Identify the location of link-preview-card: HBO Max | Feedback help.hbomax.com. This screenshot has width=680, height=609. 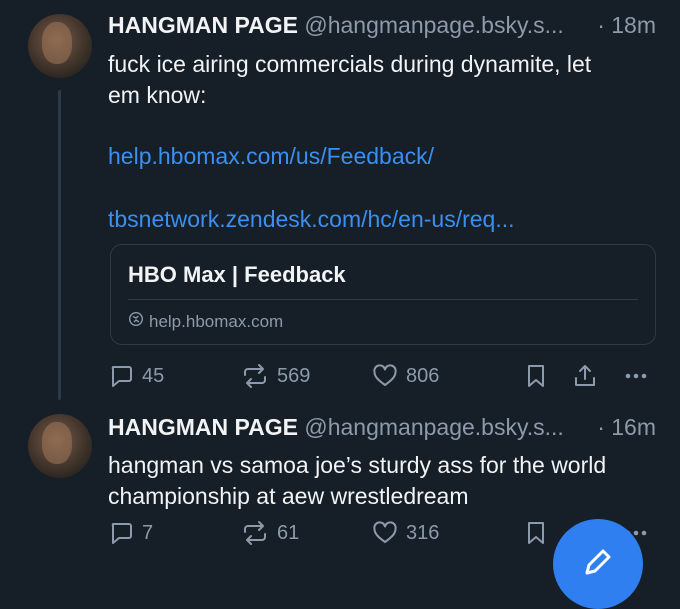
(383, 294).